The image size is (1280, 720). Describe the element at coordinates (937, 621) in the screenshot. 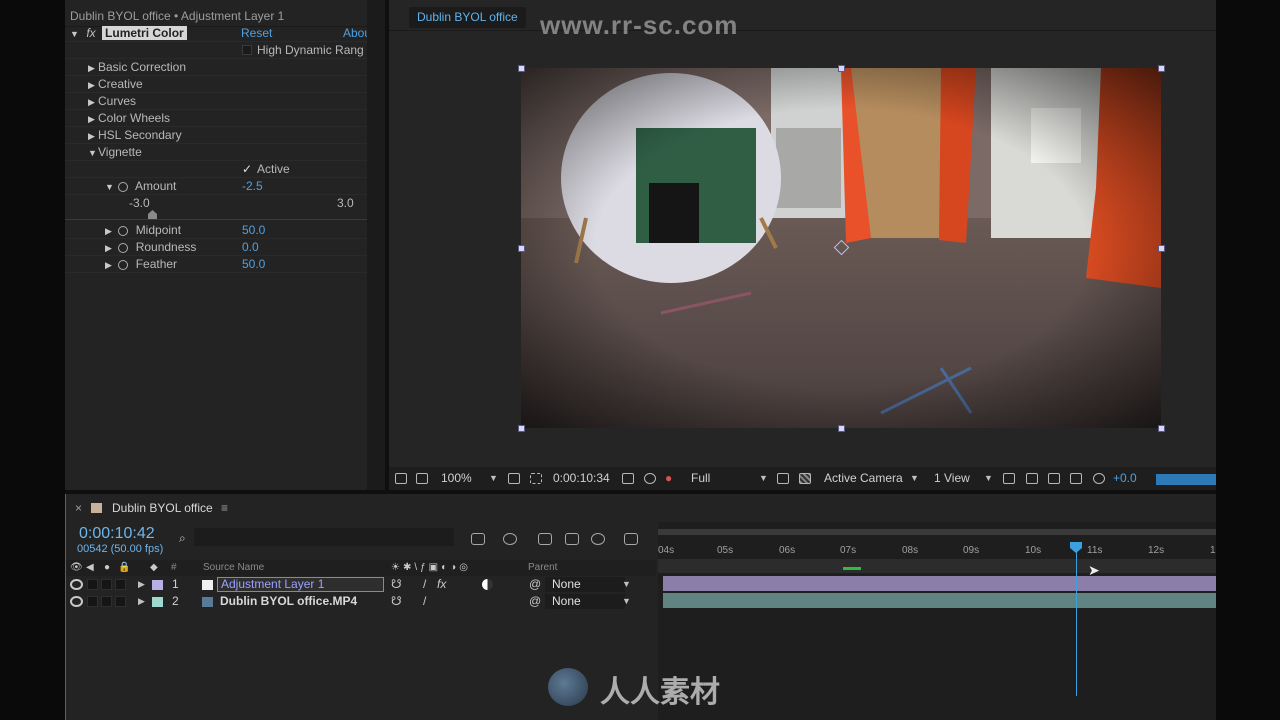

I see `timeline-track-area: 04s 05s 06s 07s 08s 09s 10s 11s 12s 1 ➤` at that location.